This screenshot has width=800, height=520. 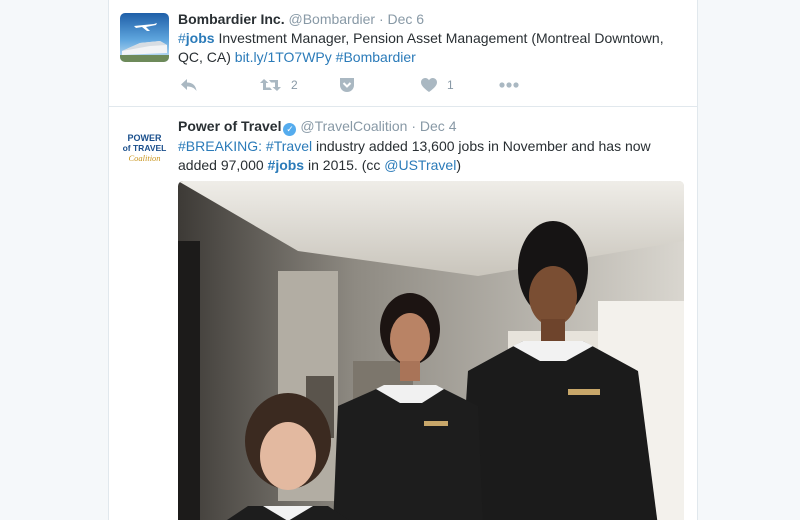 What do you see at coordinates (429, 84) in the screenshot?
I see `heart-icon` at bounding box center [429, 84].